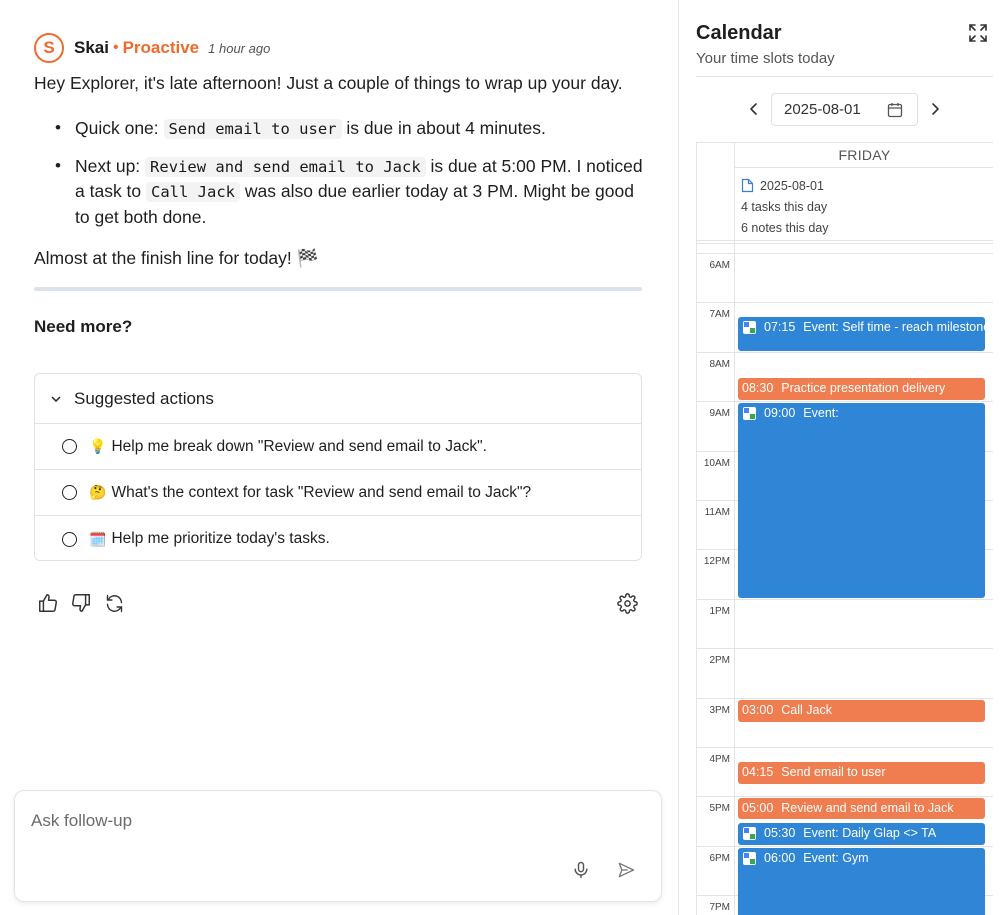 The height and width of the screenshot is (915, 1000). I want to click on hour-label: 3PM, so click(719, 710).